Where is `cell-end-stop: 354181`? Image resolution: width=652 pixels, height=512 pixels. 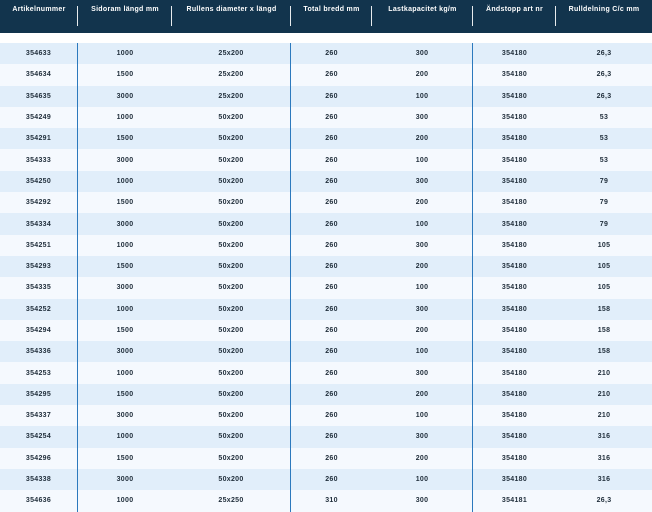
cell-end-stop: 354181 is located at coordinates (514, 501).